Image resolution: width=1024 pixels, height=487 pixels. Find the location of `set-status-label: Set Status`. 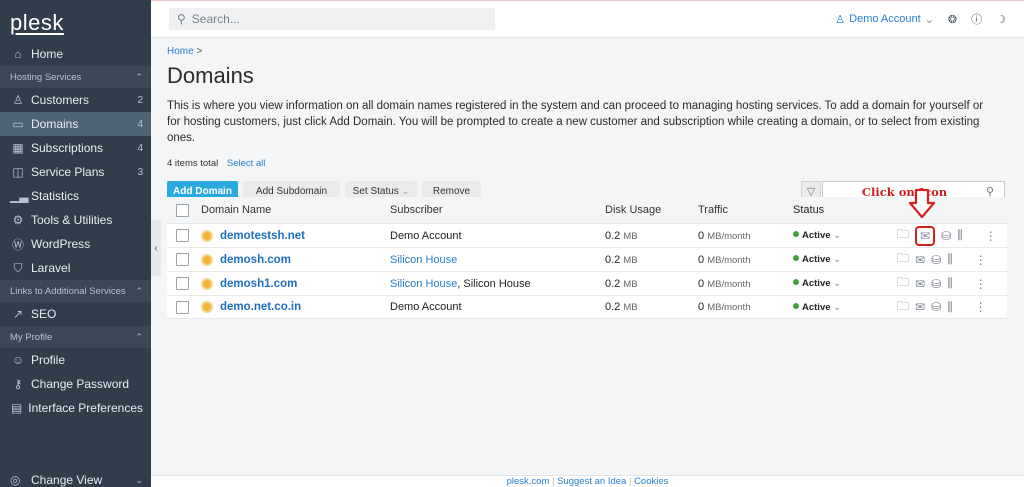

set-status-label: Set Status is located at coordinates (375, 191).